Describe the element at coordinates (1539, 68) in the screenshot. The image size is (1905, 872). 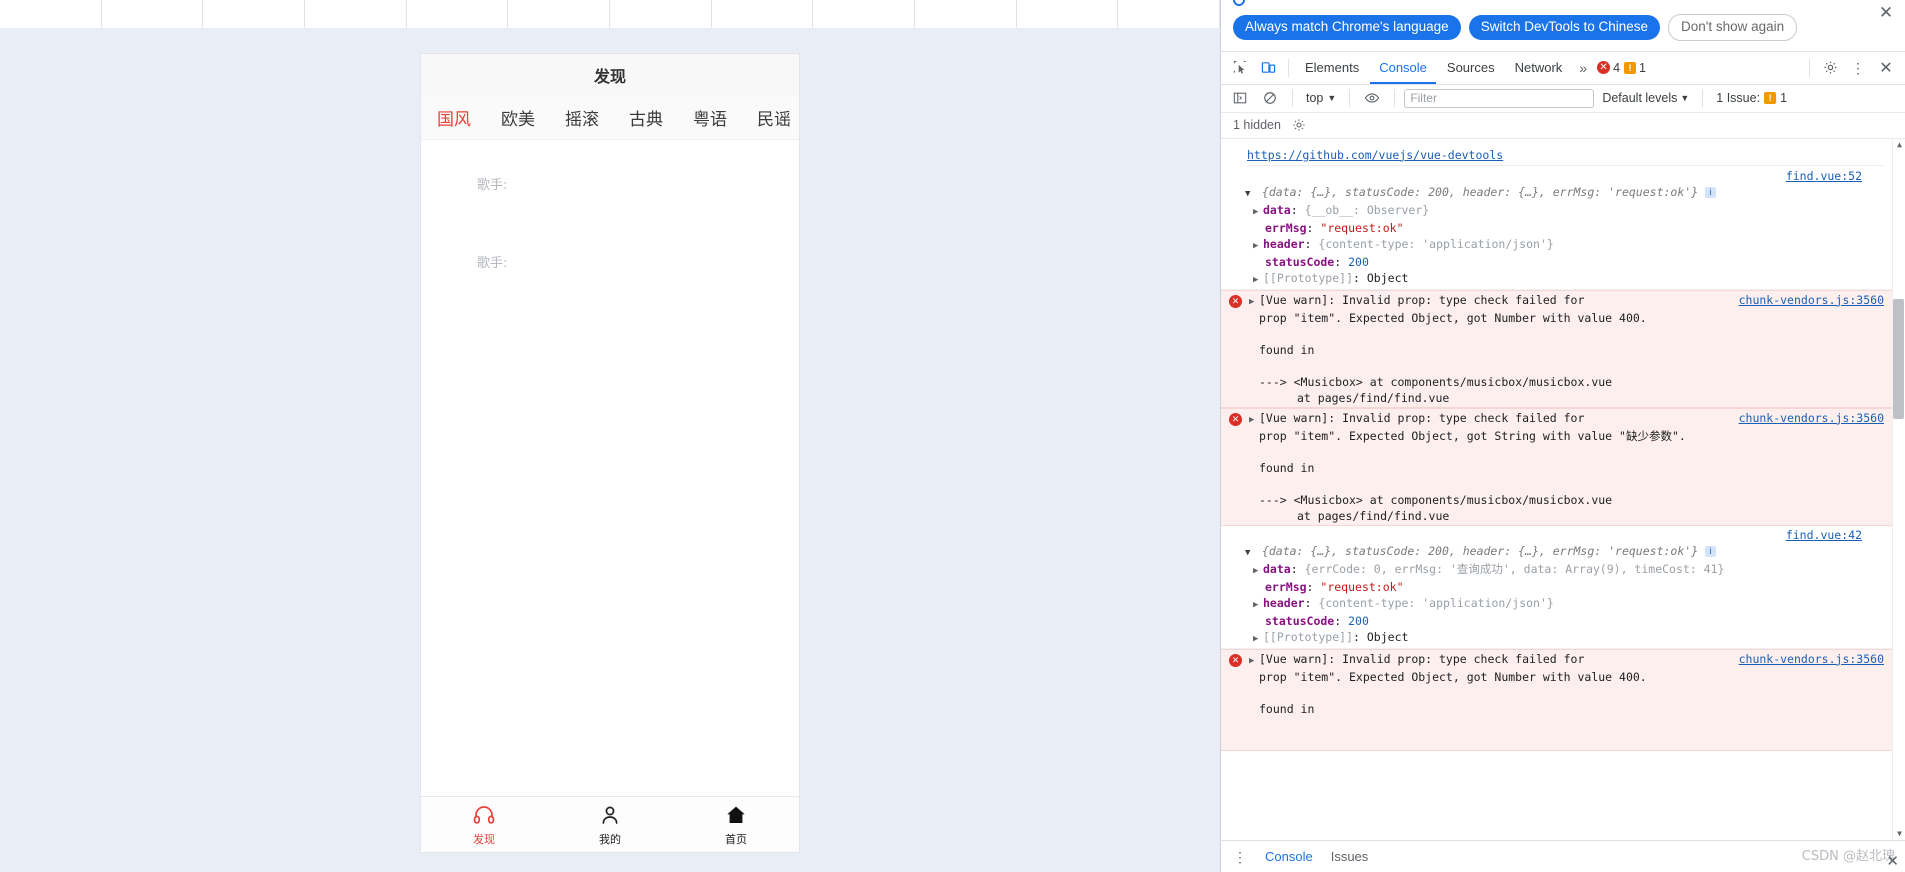
I see `tab-network: Network` at that location.